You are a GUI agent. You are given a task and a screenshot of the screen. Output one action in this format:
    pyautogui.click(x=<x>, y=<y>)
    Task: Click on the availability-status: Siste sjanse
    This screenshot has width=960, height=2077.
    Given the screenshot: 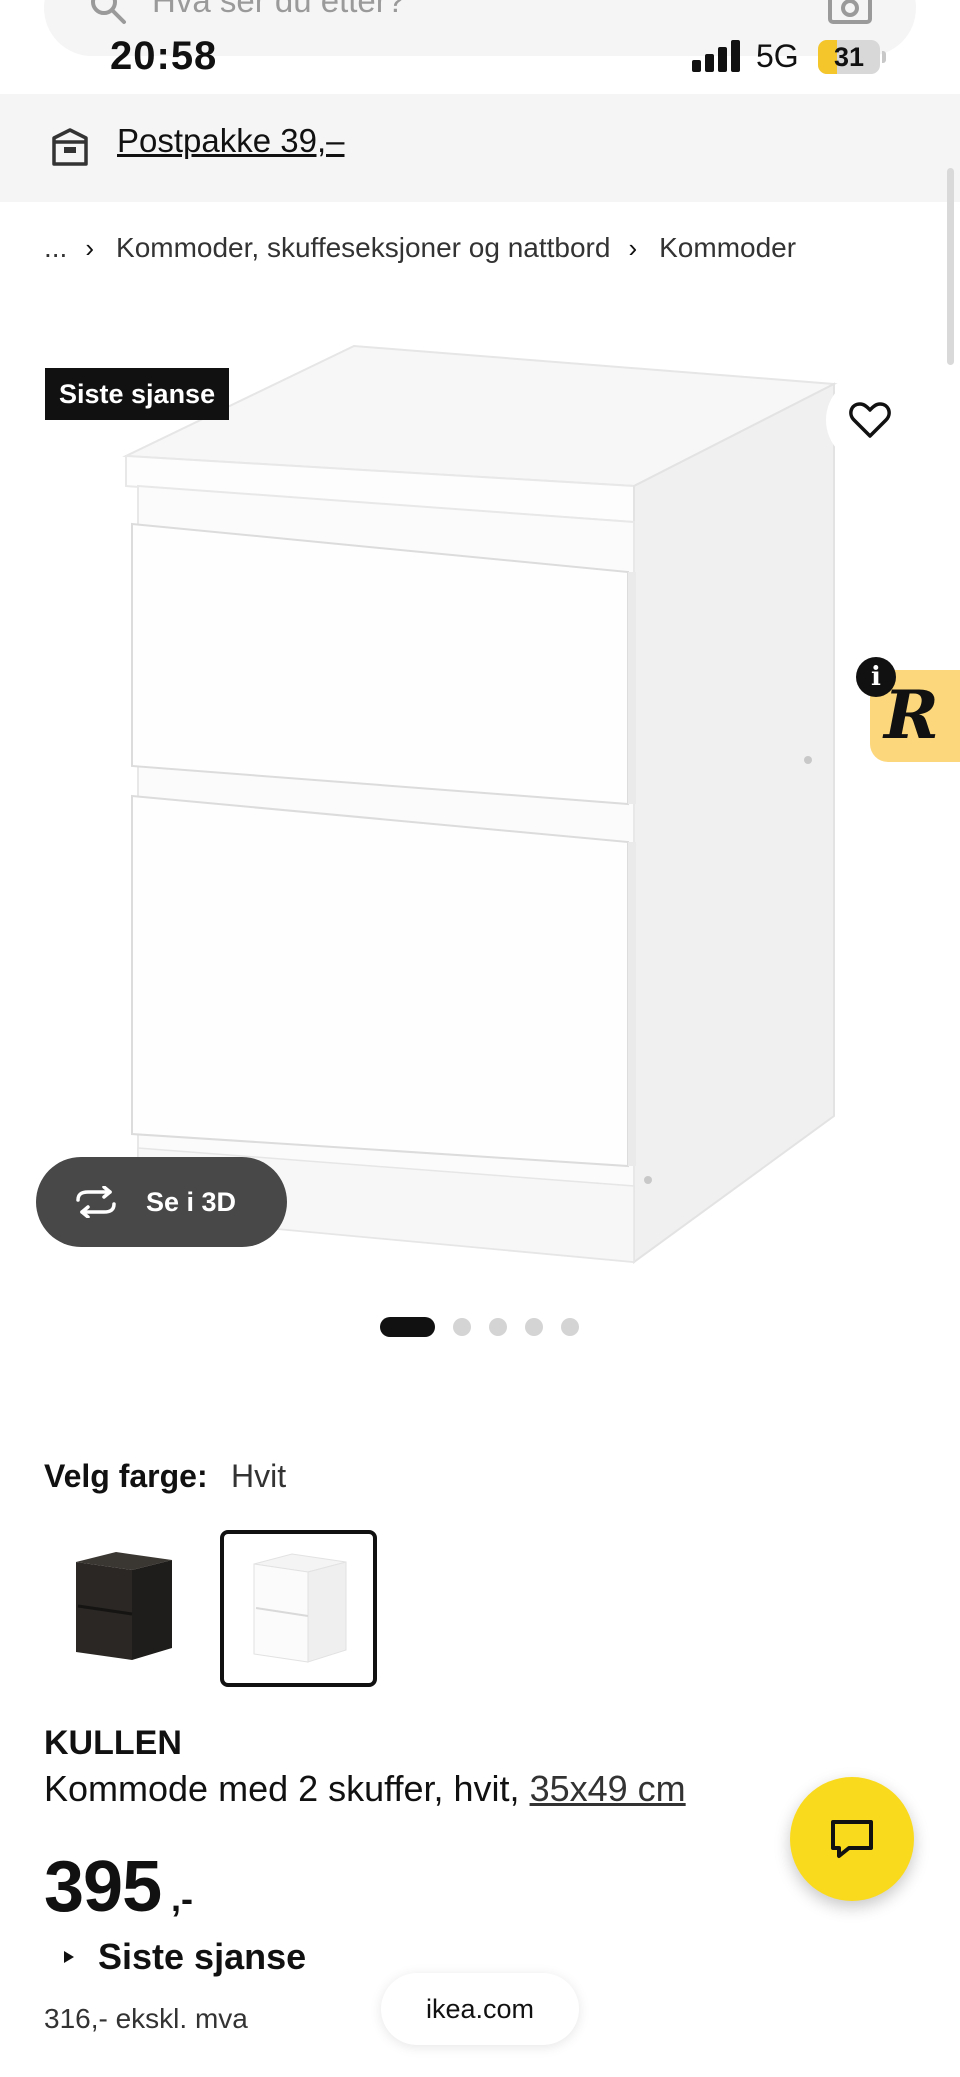 What is the action you would take?
    pyautogui.click(x=202, y=1956)
    